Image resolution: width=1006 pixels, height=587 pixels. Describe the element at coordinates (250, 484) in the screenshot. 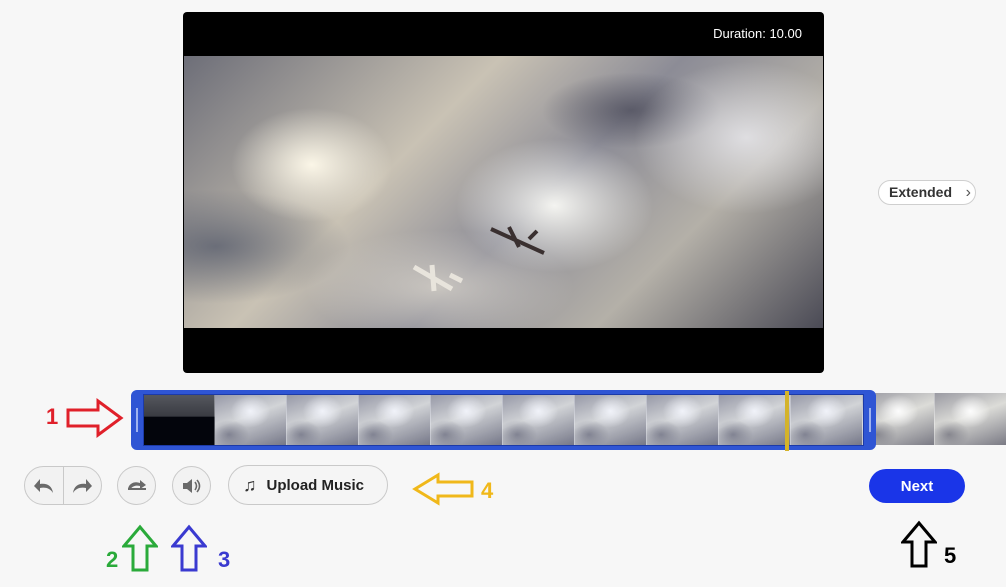

I see `music-note-icon: ♫` at that location.